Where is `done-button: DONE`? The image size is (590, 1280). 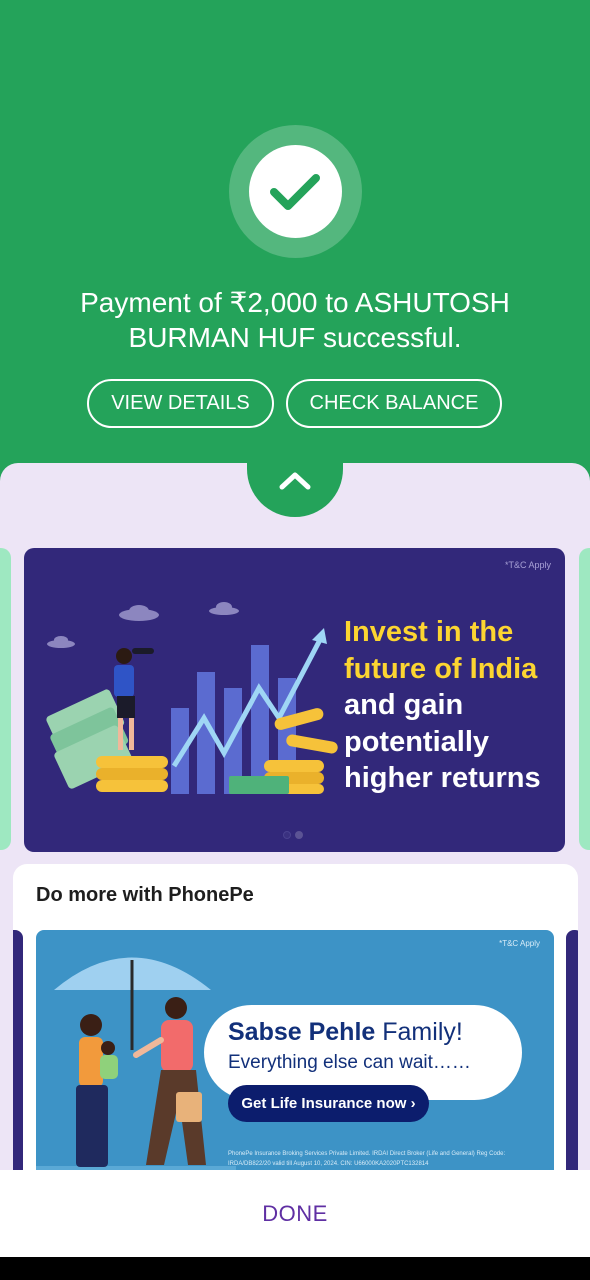
done-button: DONE is located at coordinates (295, 1214).